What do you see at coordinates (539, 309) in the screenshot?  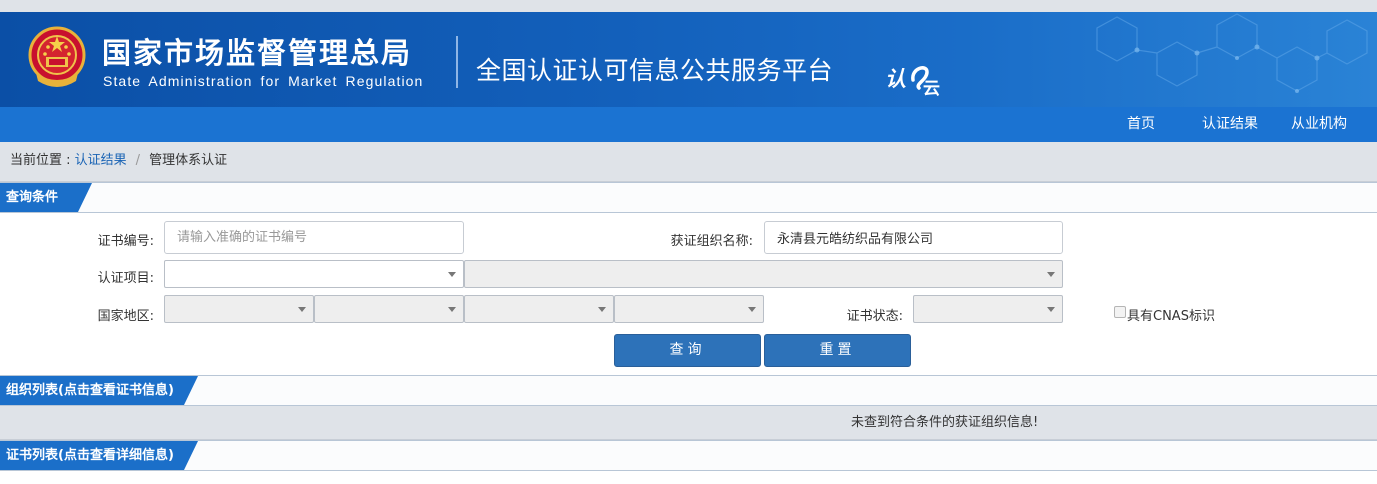 I see `region-city-select` at bounding box center [539, 309].